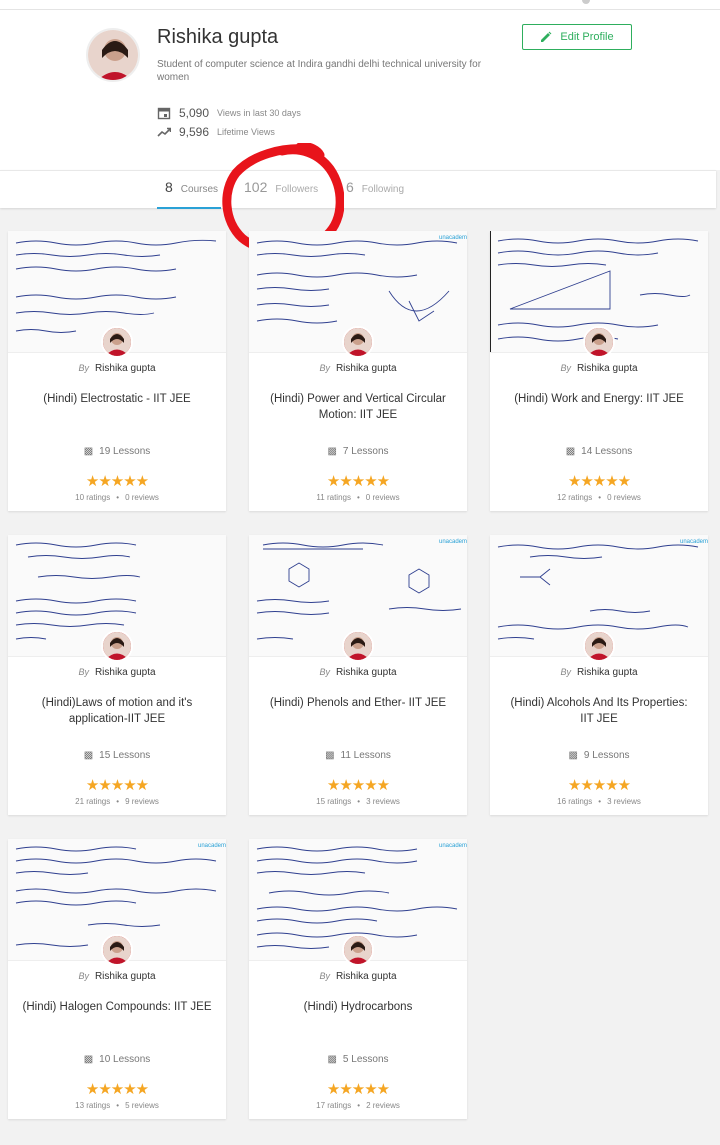 Image resolution: width=720 pixels, height=1145 pixels. What do you see at coordinates (189, 194) in the screenshot?
I see `tab-courses: 8 Courses` at bounding box center [189, 194].